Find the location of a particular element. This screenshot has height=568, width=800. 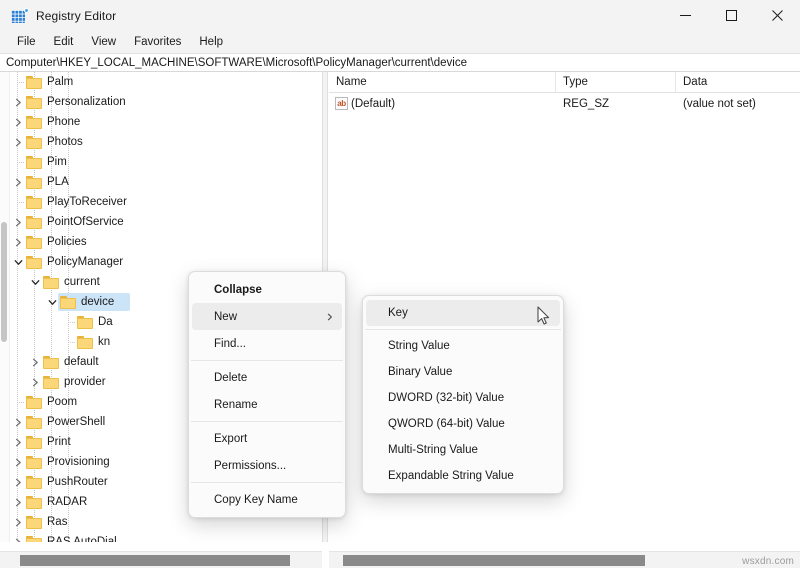

table-row: ab (Default) REG_SZ (value not set) is located at coordinates (564, 103).